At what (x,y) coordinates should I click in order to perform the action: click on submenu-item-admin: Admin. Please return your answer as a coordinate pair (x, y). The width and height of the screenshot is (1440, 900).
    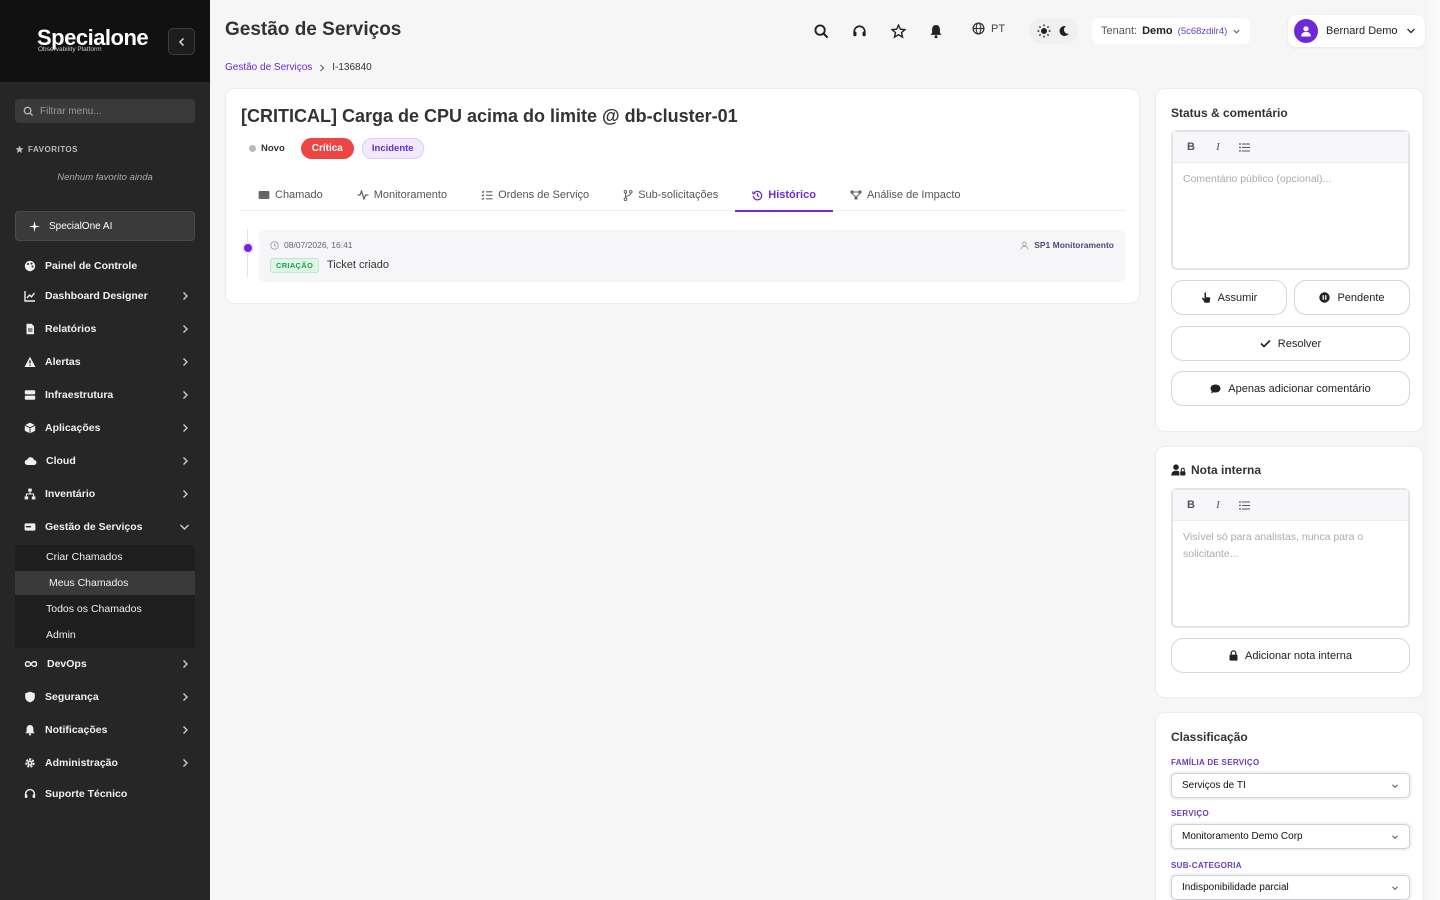
    Looking at the image, I should click on (105, 635).